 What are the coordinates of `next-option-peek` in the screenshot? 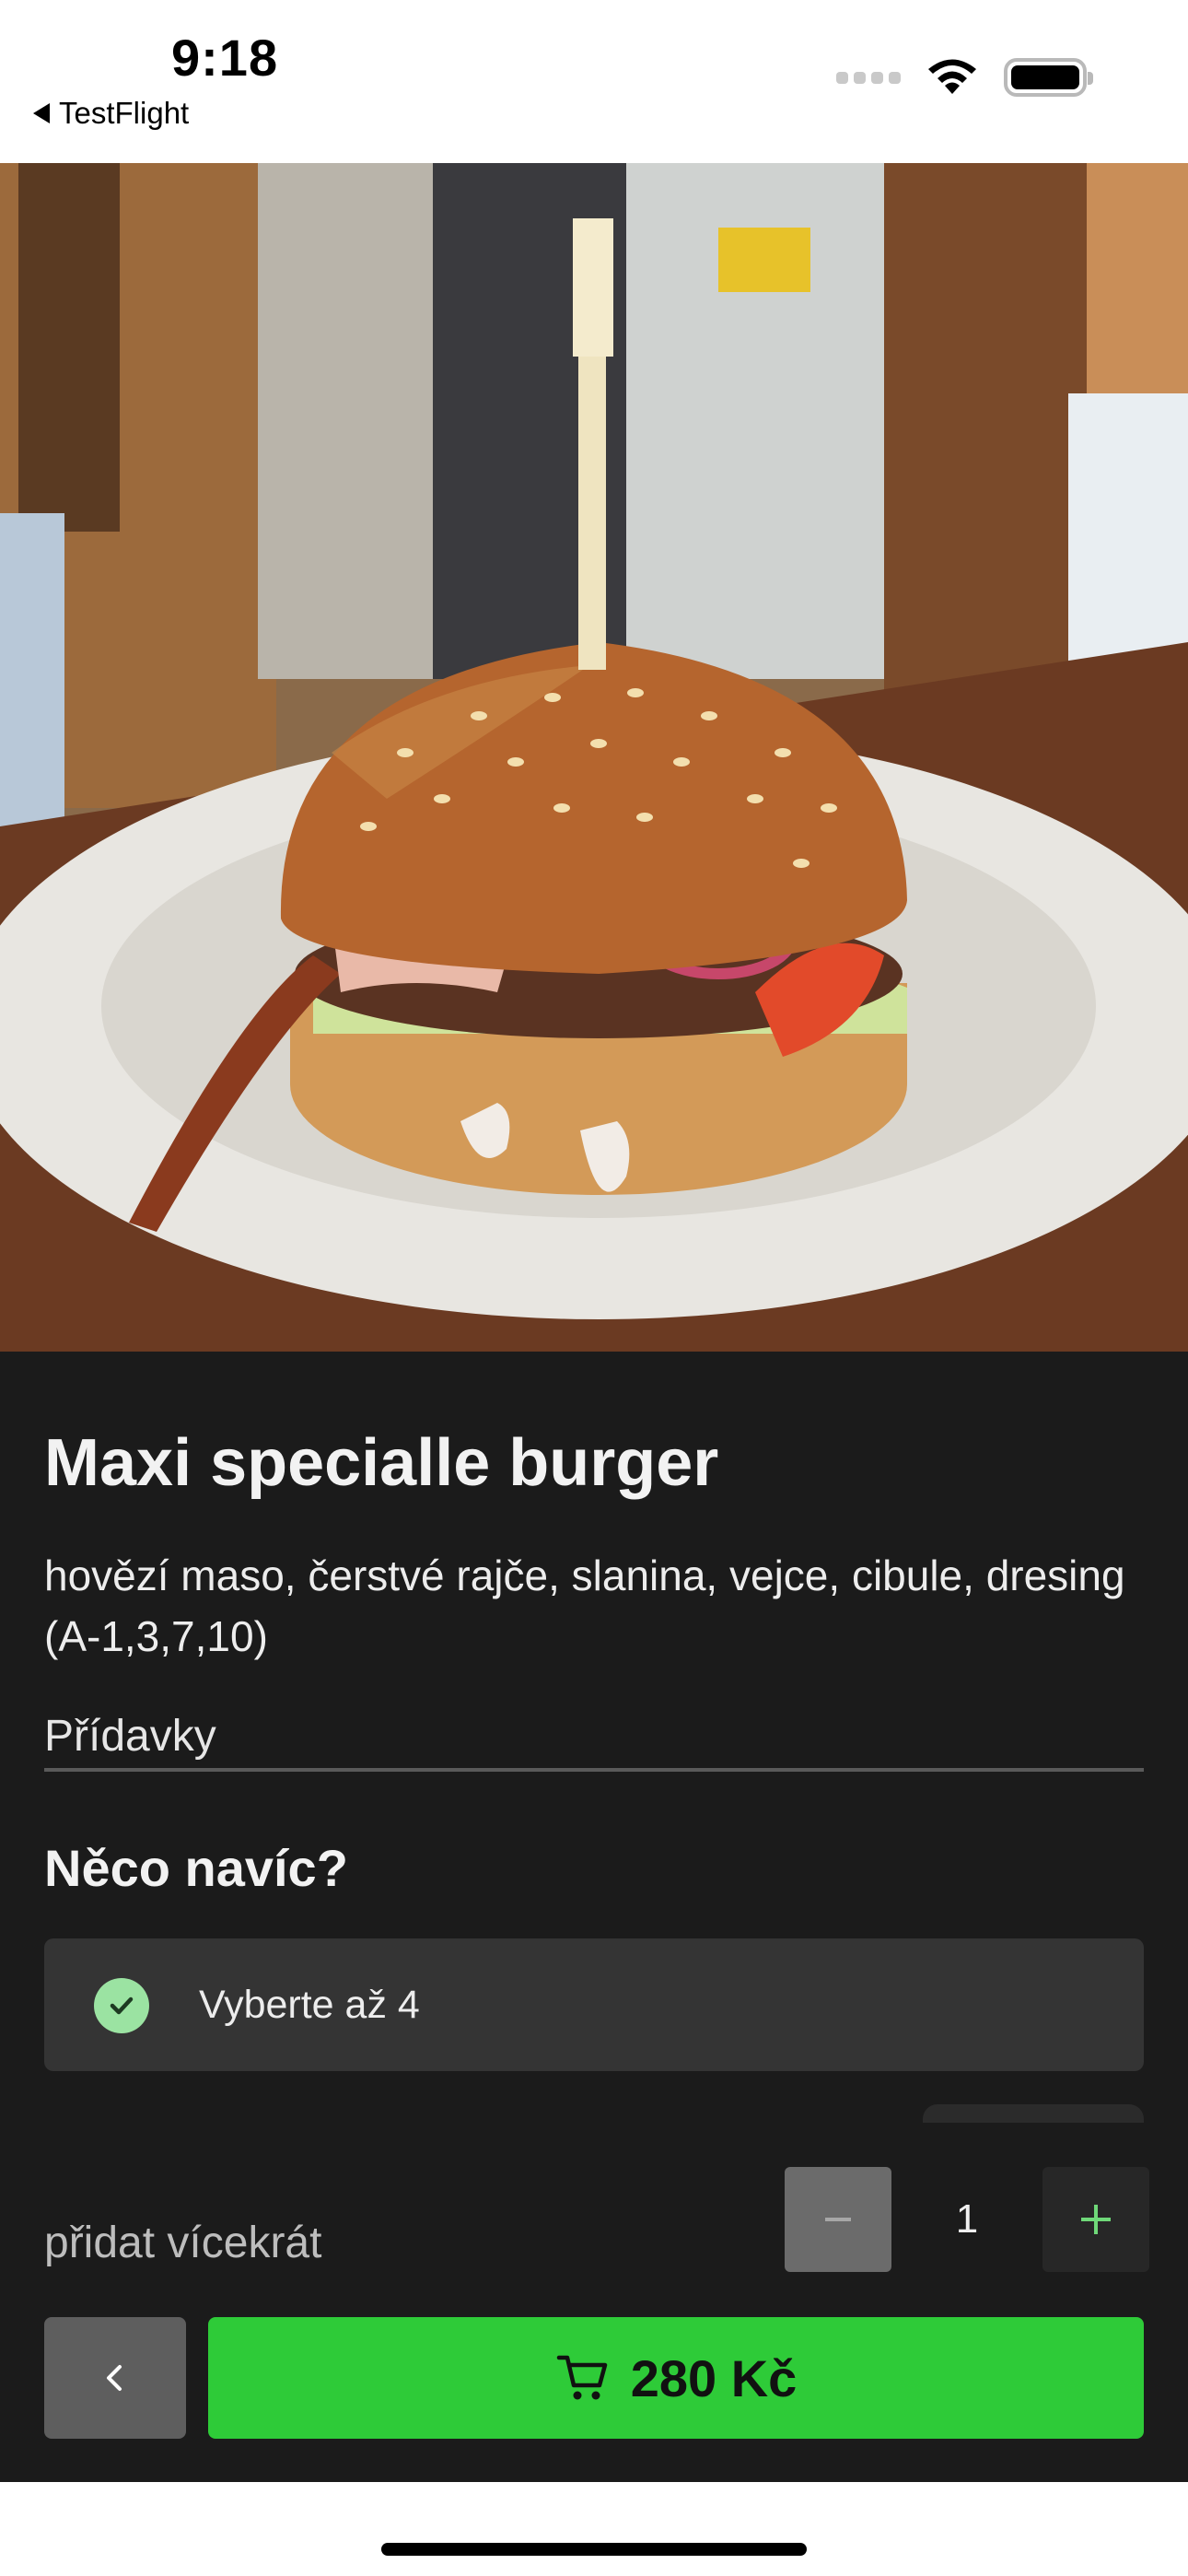 It's located at (1033, 2113).